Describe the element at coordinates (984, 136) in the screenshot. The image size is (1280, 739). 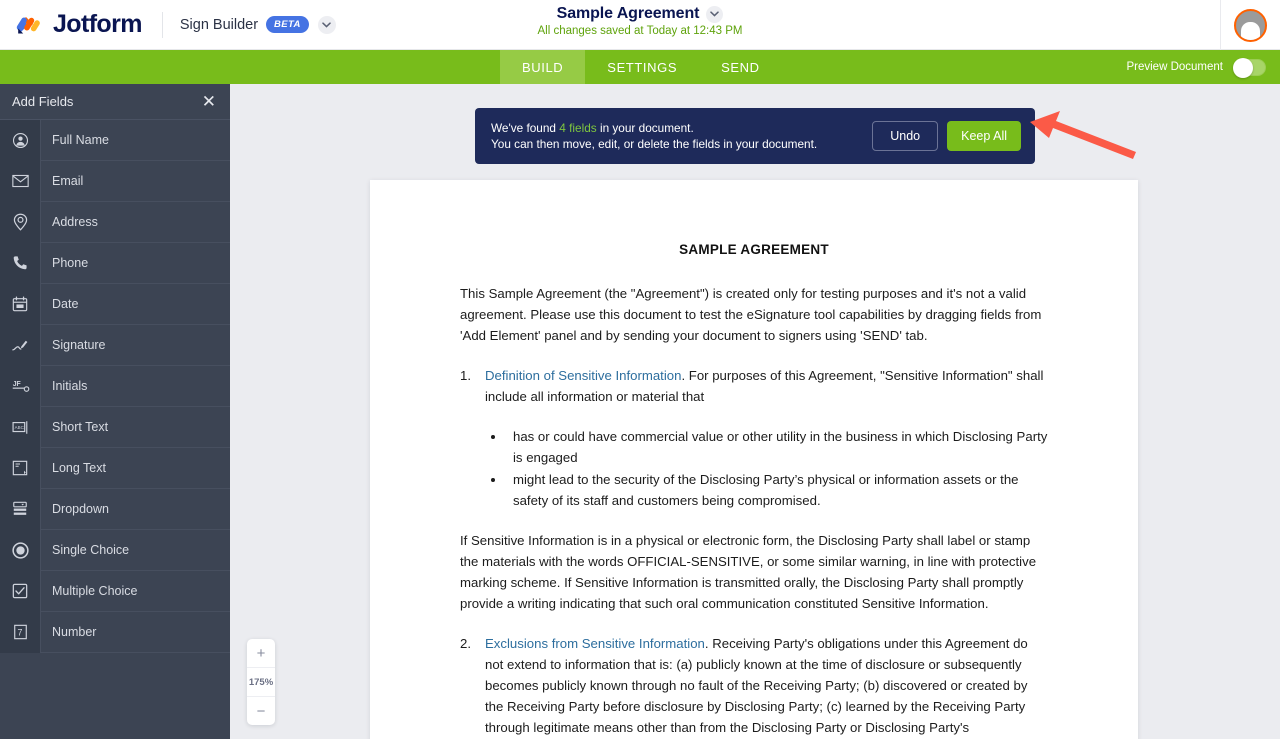
I see `keep-all-button: Keep All` at that location.